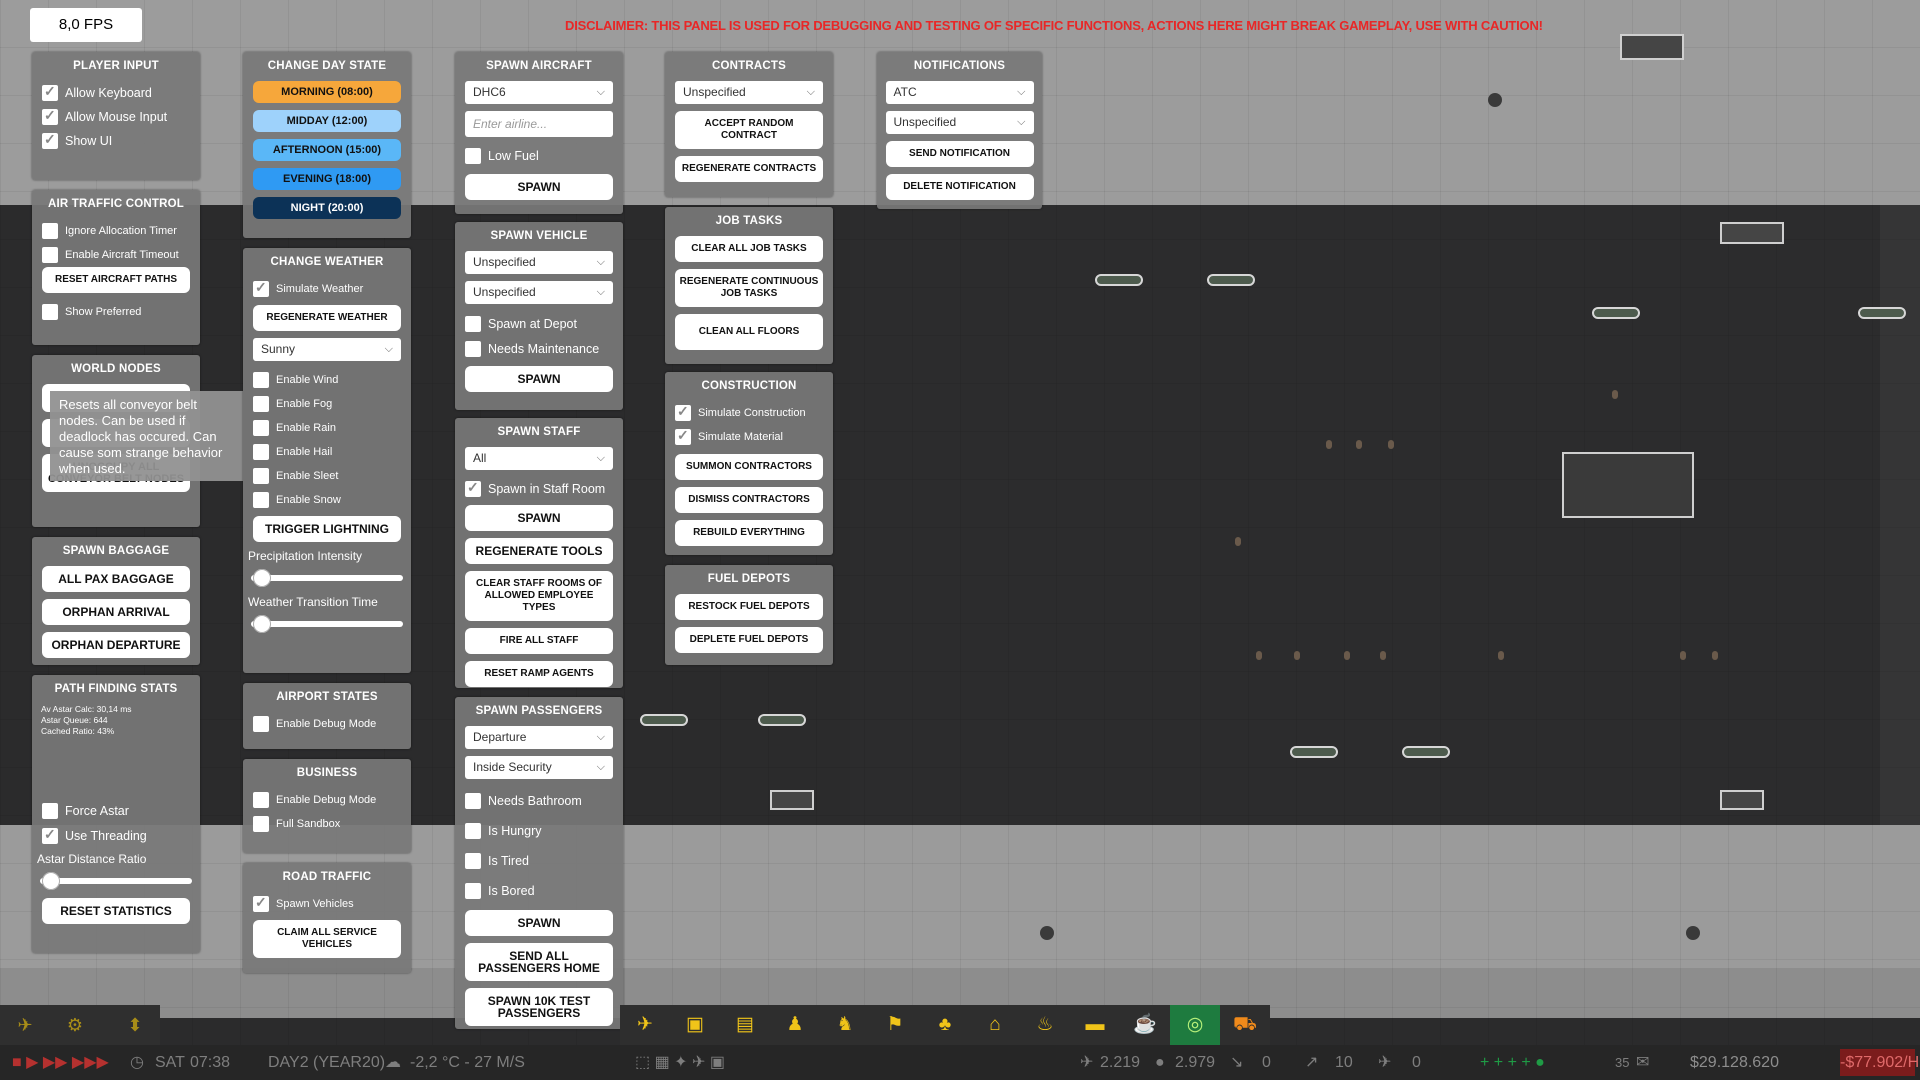 The image size is (1920, 1080). I want to click on enable-hail-checkbox: Enable Hail, so click(327, 452).